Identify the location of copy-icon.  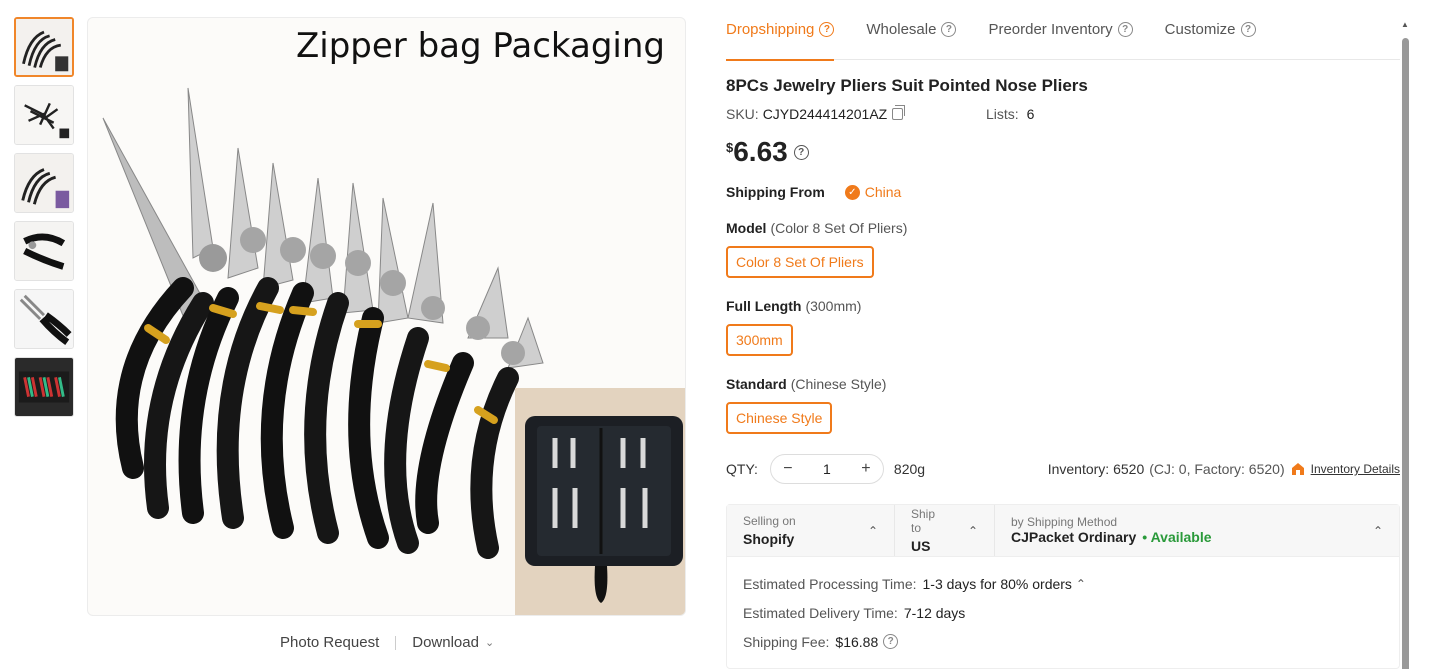
(899, 112).